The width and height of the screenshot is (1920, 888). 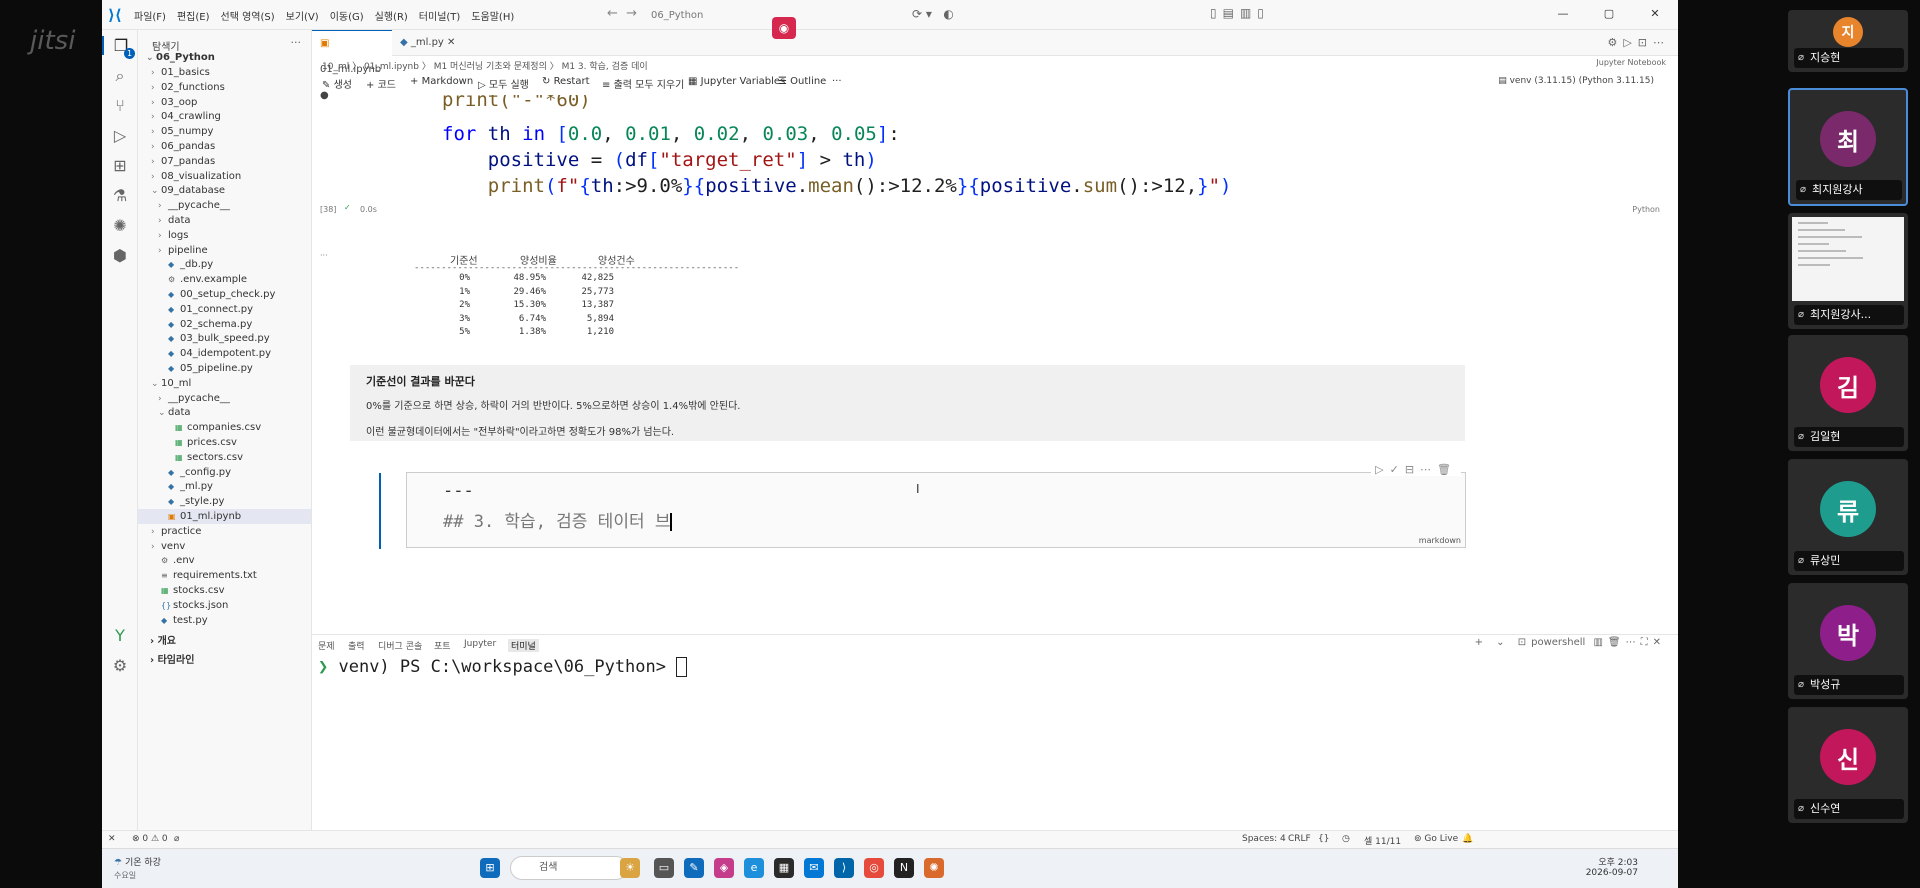 What do you see at coordinates (503, 667) in the screenshot?
I see `terminal-prompt: ❯ venv) PS C:\workspace\06_Python>` at bounding box center [503, 667].